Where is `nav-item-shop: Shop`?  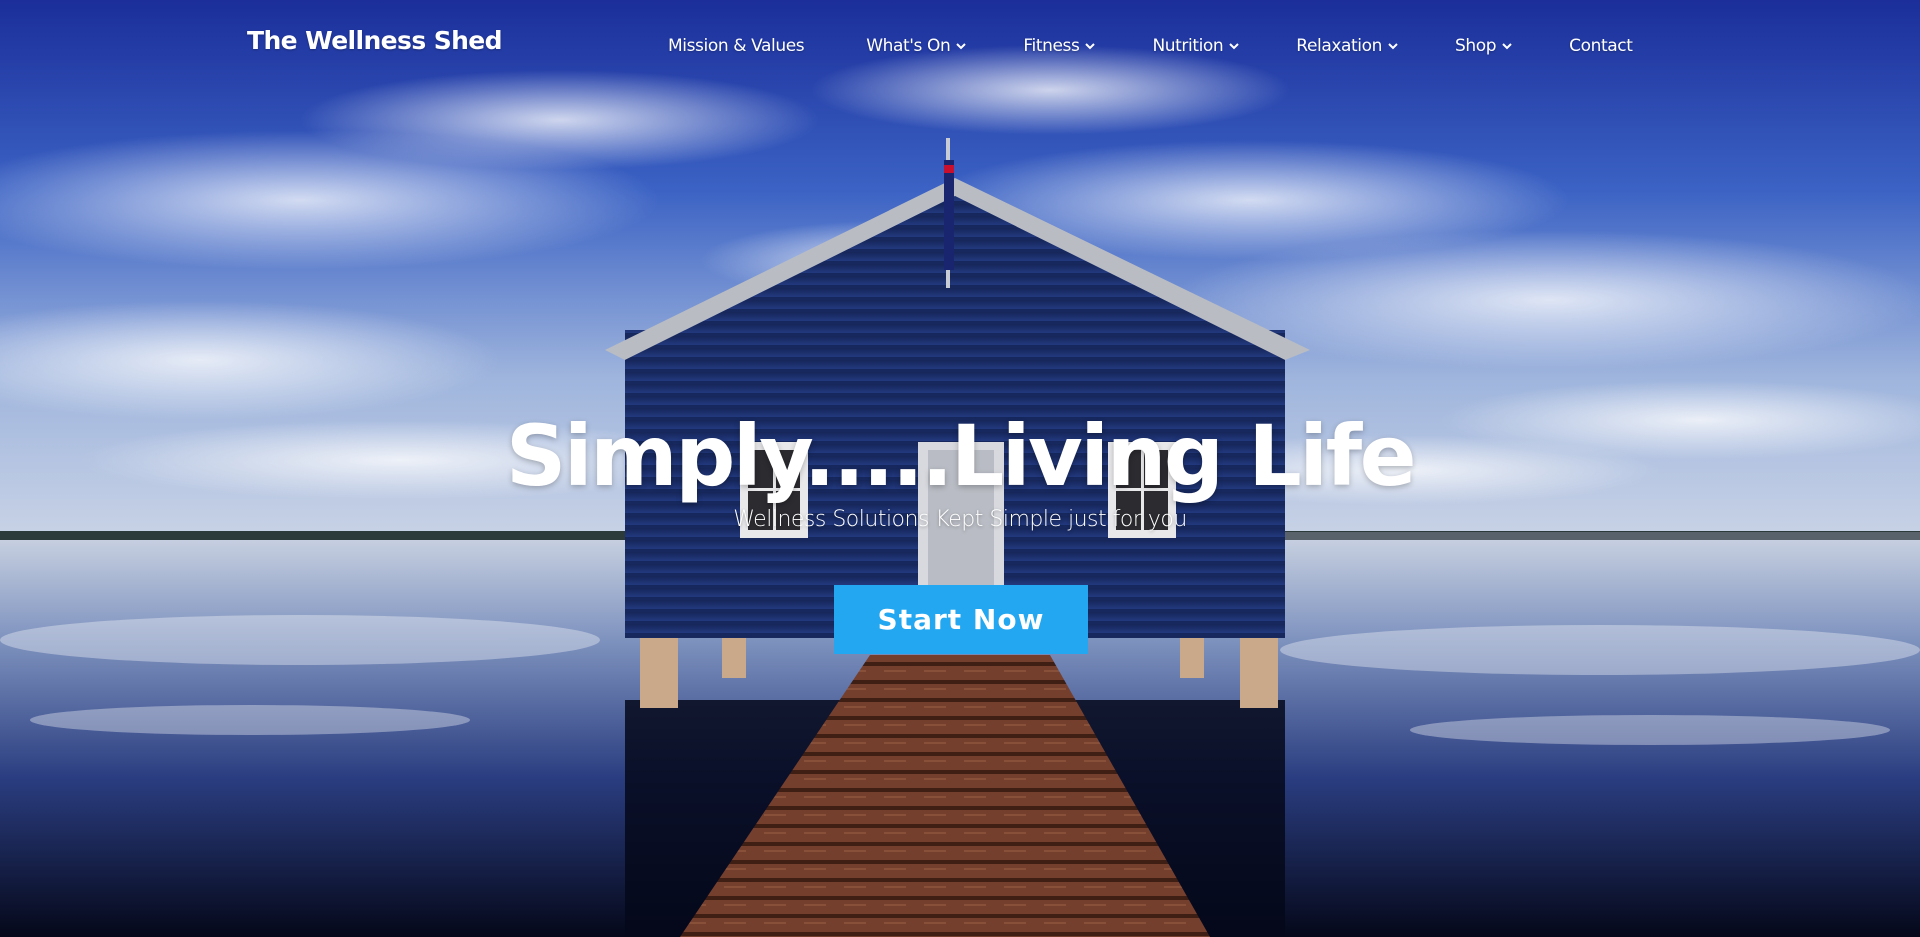 nav-item-shop: Shop is located at coordinates (1484, 46).